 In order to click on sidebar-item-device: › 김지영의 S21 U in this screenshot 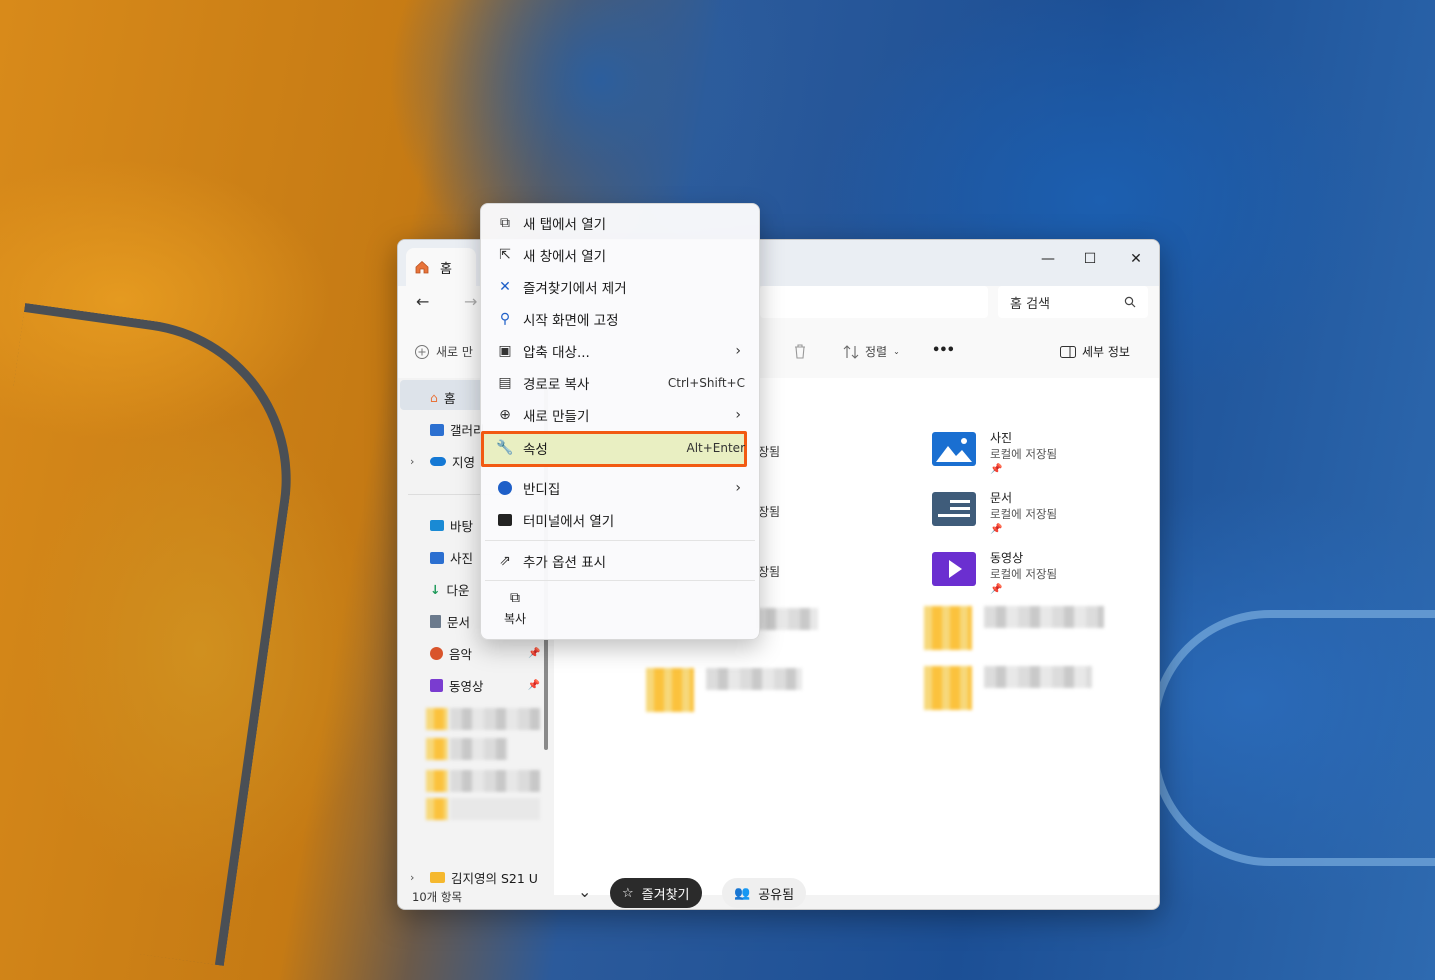, I will do `click(474, 877)`.